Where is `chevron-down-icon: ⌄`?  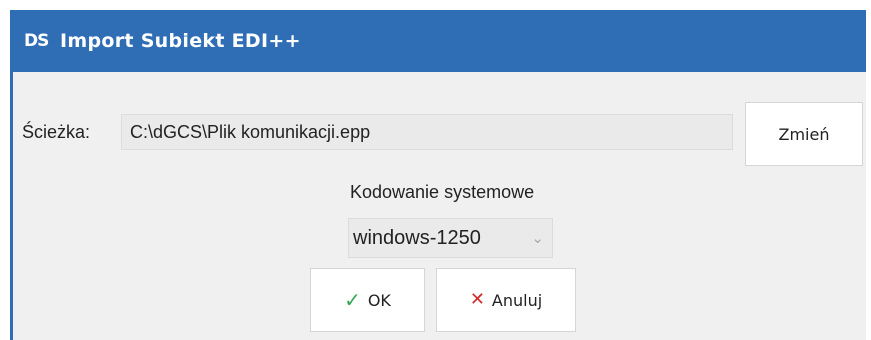
chevron-down-icon: ⌄ is located at coordinates (537, 238).